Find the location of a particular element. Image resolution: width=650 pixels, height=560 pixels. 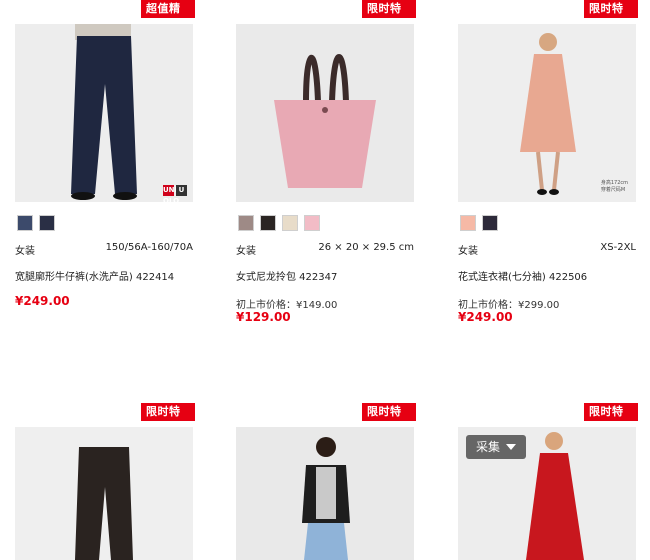

jeans-image is located at coordinates (104, 113).